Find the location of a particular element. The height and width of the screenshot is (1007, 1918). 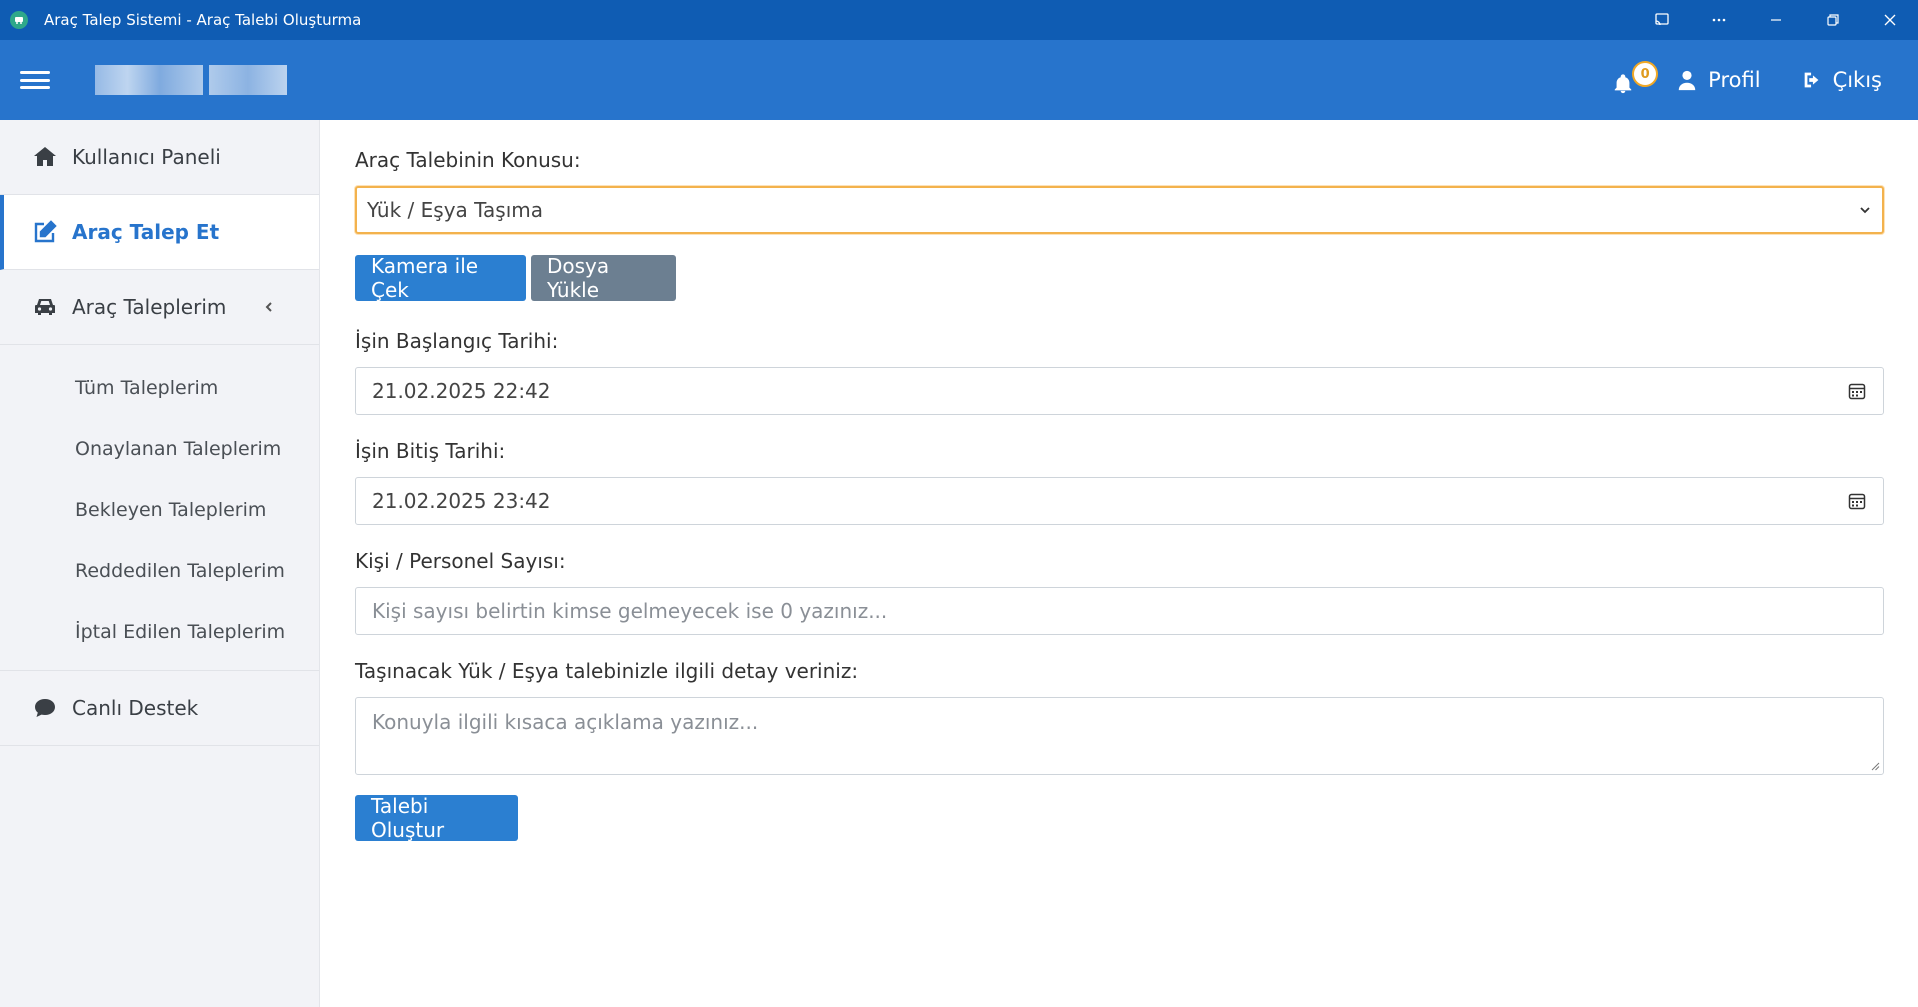

sidebar-item-request-vehicle: Araç Talep Et is located at coordinates (159, 232).